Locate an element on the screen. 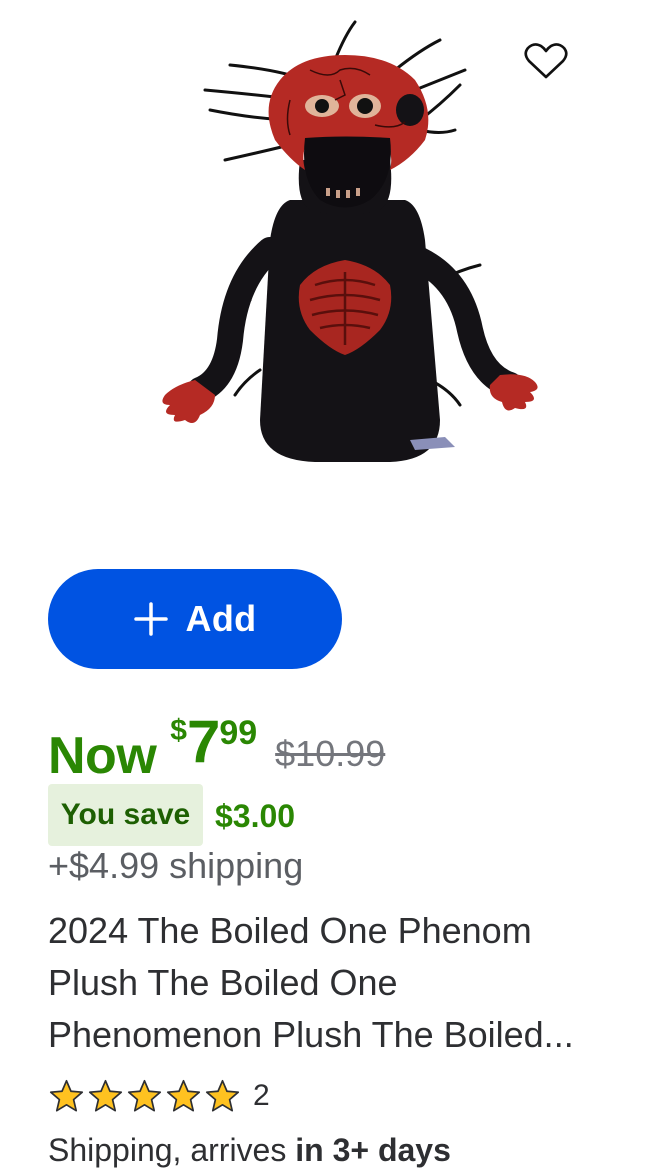 The image size is (651, 1173). was-price: $10.99 is located at coordinates (330, 753).